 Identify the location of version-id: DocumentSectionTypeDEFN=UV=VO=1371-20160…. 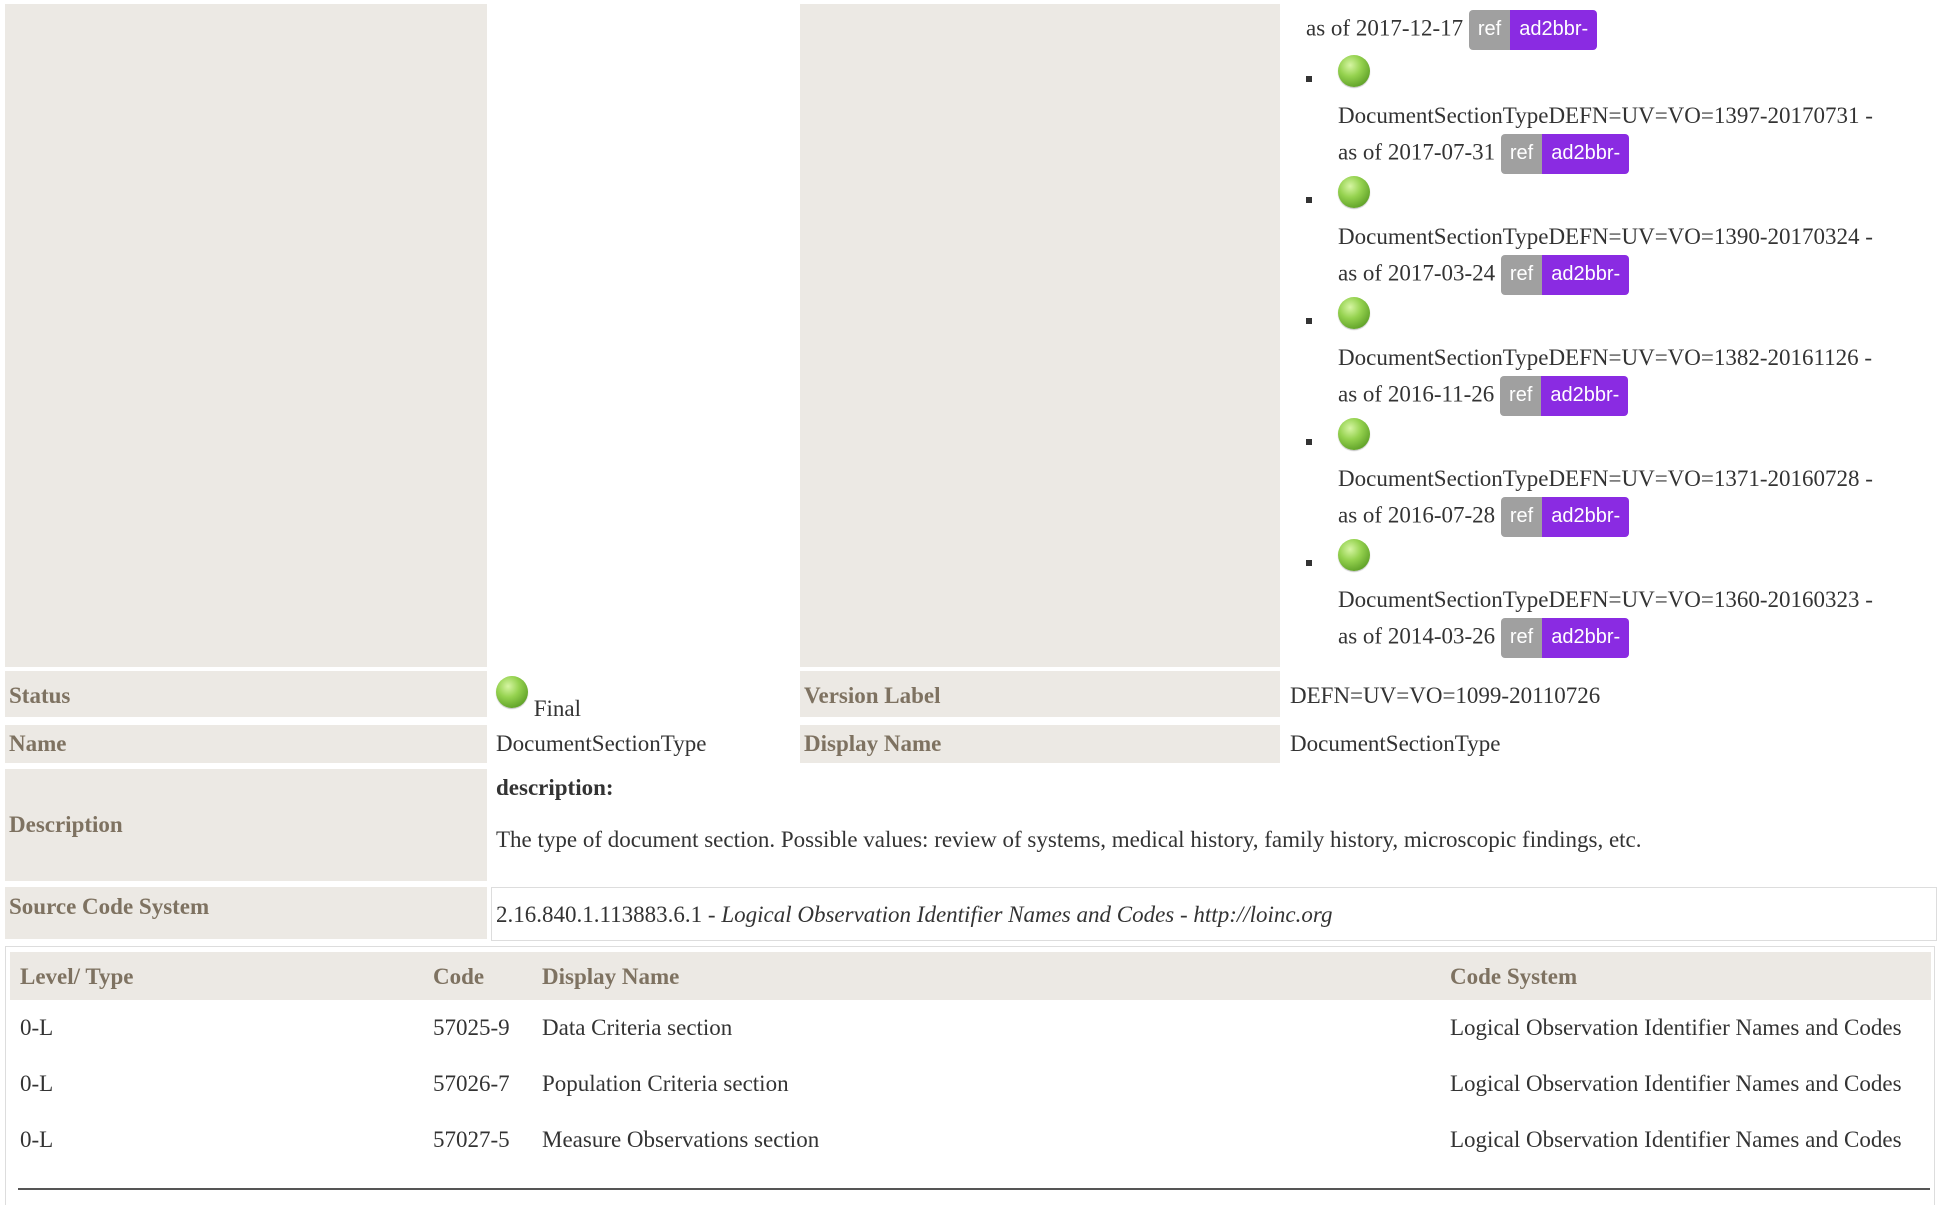
(1637, 479).